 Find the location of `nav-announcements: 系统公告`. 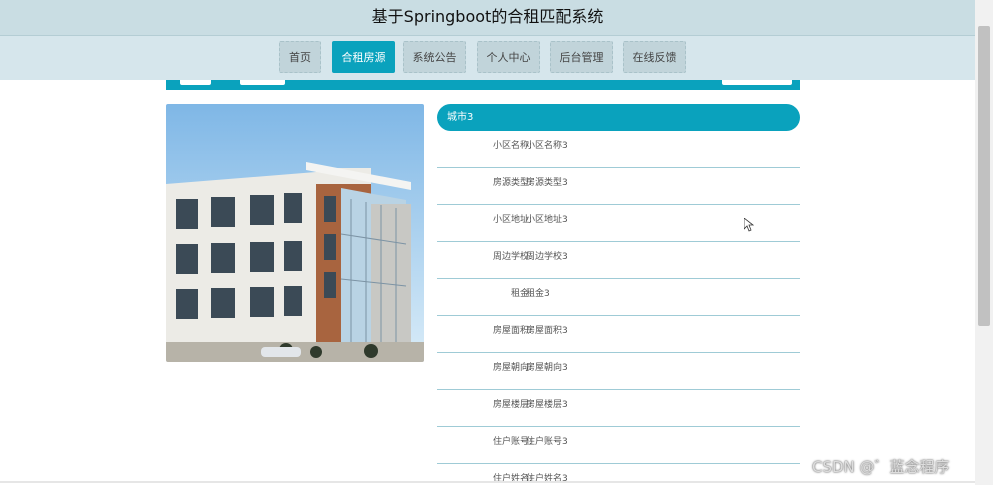

nav-announcements: 系统公告 is located at coordinates (434, 57).